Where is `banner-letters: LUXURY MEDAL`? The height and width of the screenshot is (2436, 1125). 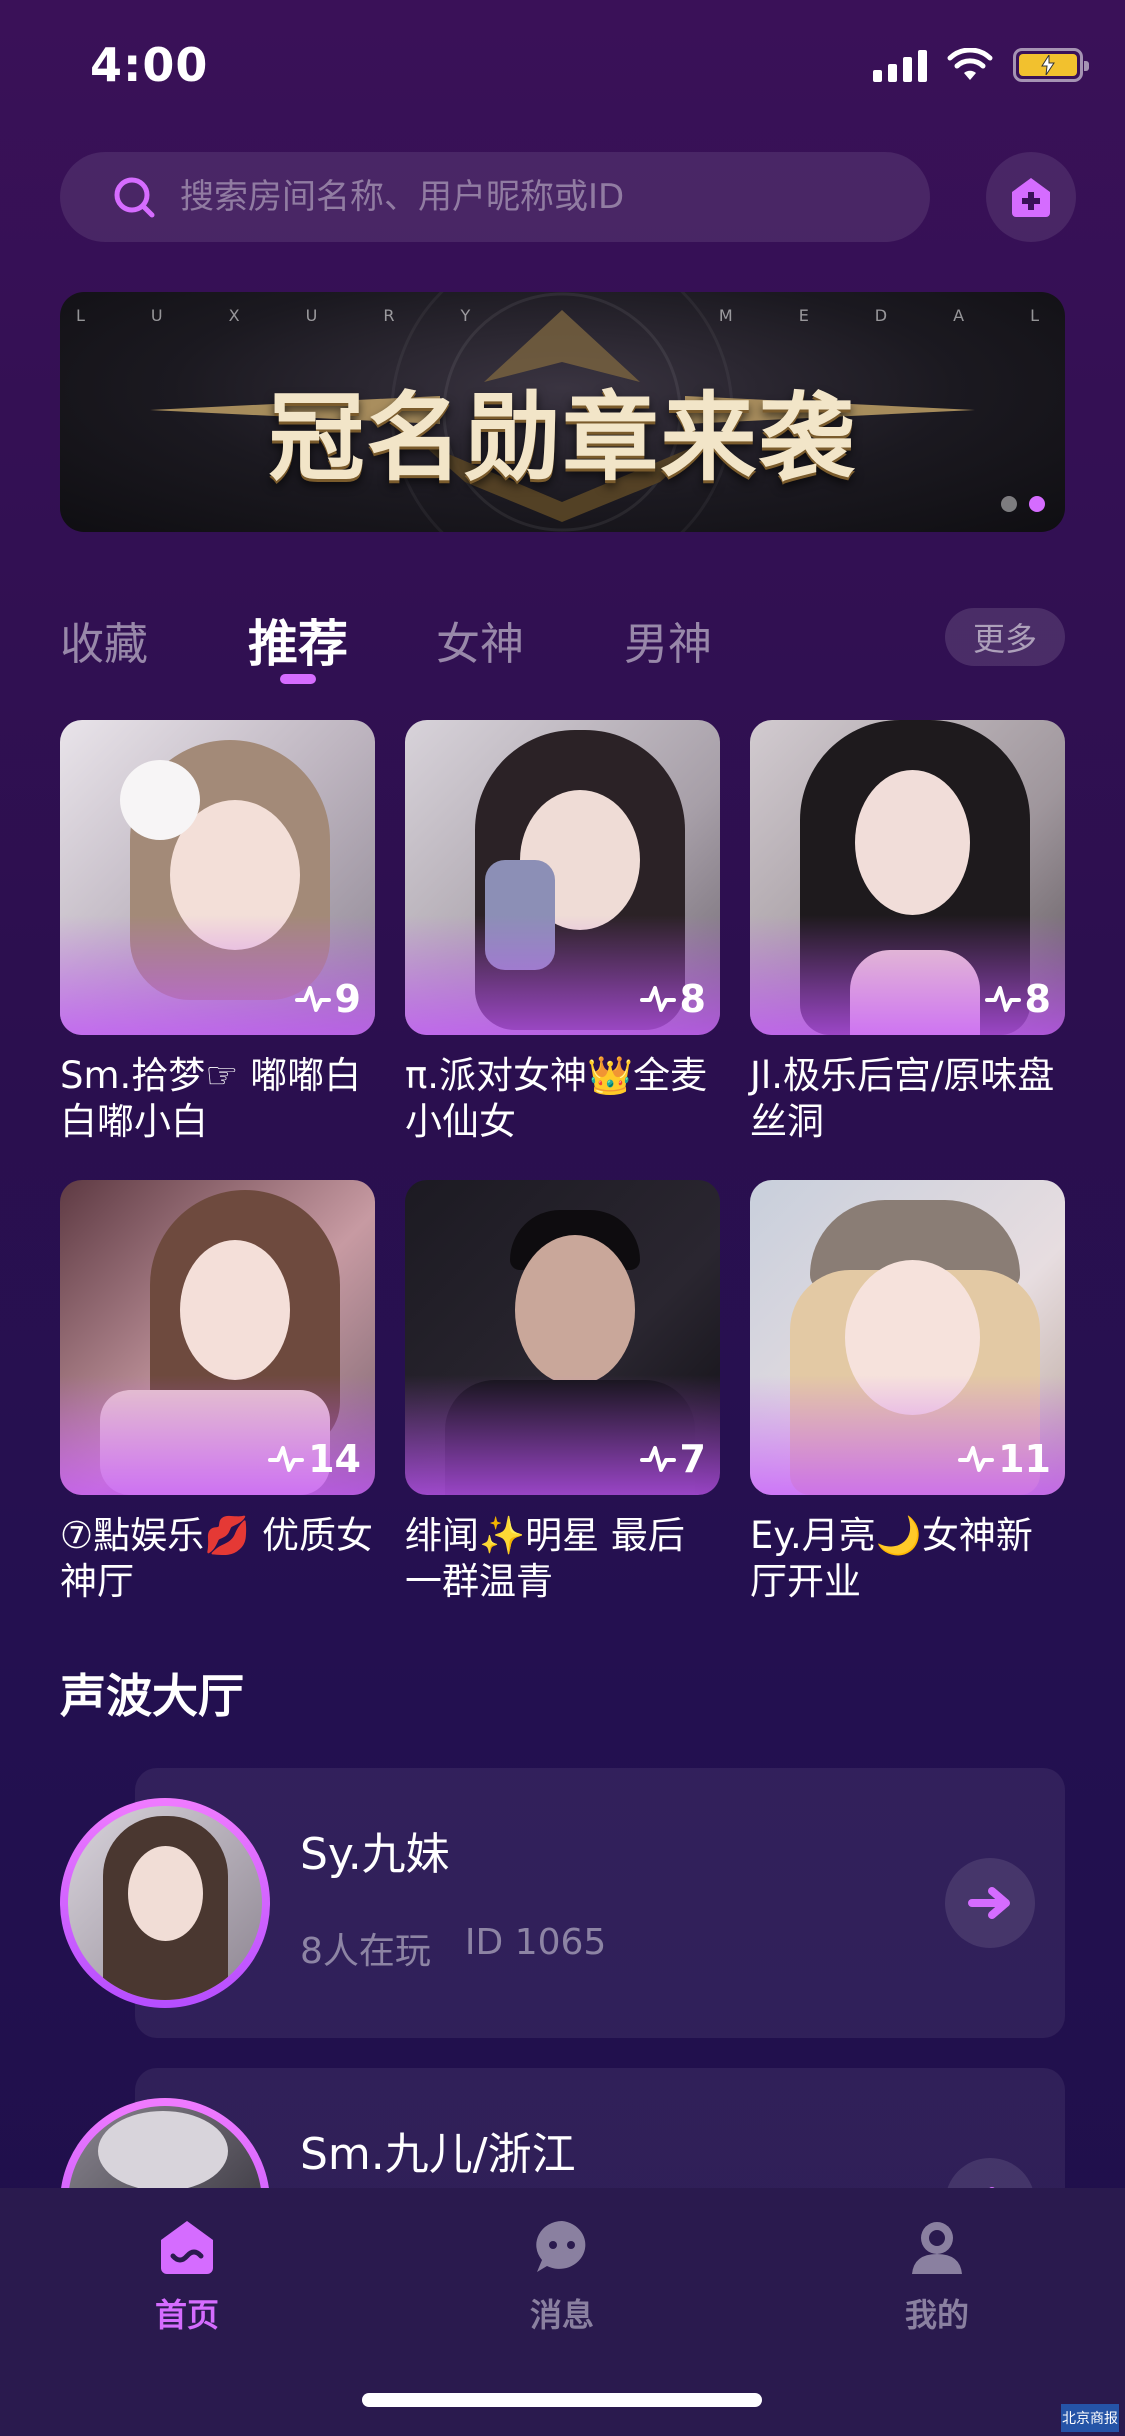
banner-letters: LUXURY MEDAL is located at coordinates (562, 315).